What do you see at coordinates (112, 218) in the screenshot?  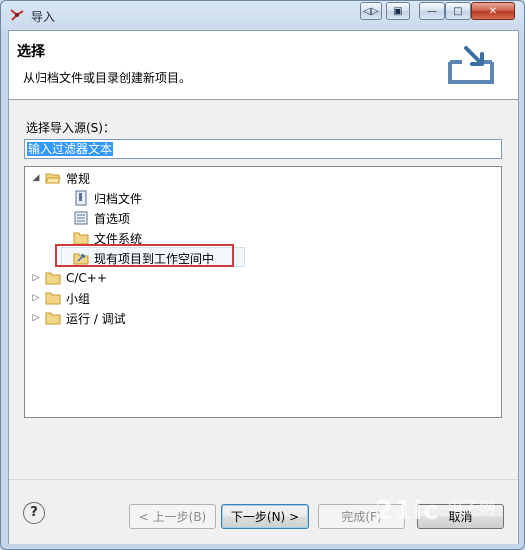 I see `tree-label: 首选项` at bounding box center [112, 218].